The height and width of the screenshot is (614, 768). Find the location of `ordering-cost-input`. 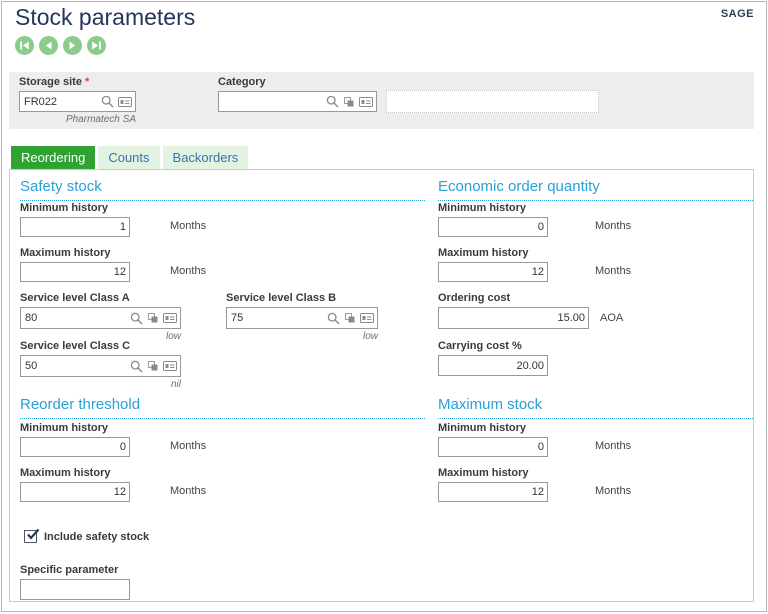

ordering-cost-input is located at coordinates (514, 318).